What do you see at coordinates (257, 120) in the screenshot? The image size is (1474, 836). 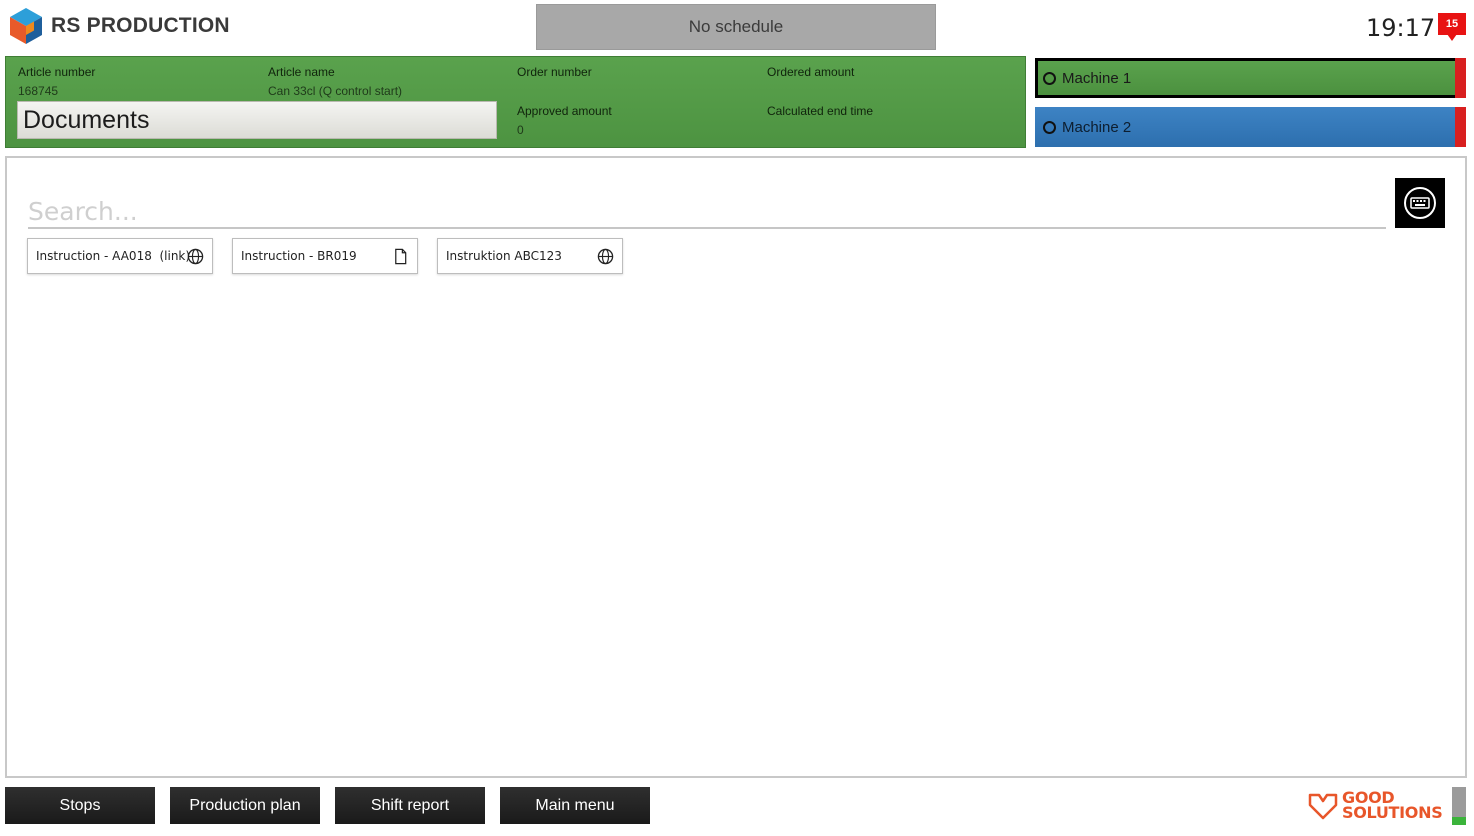 I see `documents-button: Documents` at bounding box center [257, 120].